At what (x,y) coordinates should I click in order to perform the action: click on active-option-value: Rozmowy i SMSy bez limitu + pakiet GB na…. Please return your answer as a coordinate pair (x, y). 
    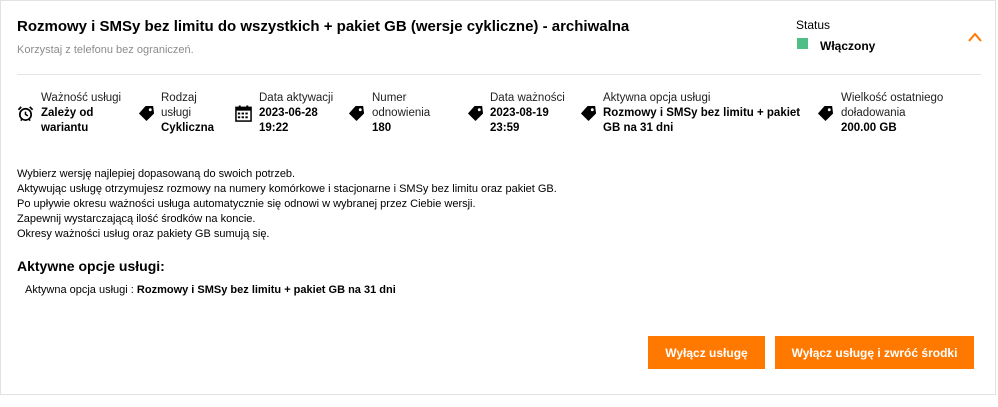
    Looking at the image, I should click on (266, 290).